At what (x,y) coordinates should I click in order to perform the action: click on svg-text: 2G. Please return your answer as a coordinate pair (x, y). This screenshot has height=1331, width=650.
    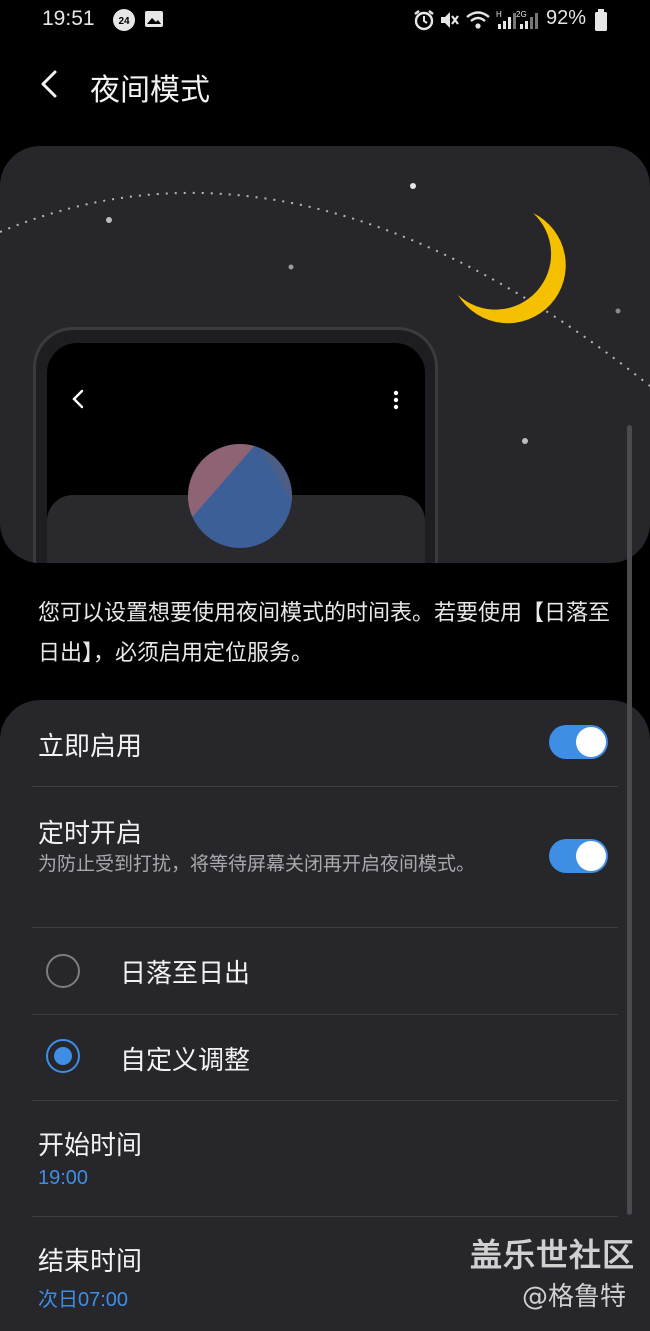
    Looking at the image, I should click on (521, 14).